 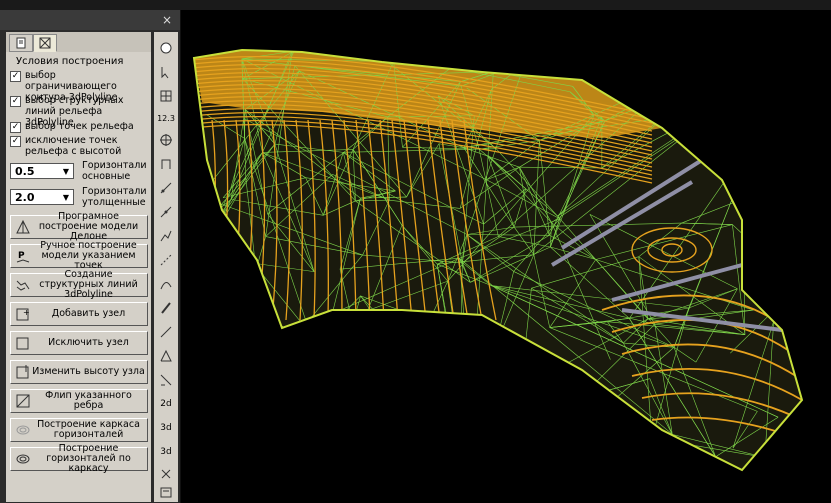 What do you see at coordinates (166, 452) in the screenshot?
I see `toolbar-3d-b-button: 3d` at bounding box center [166, 452].